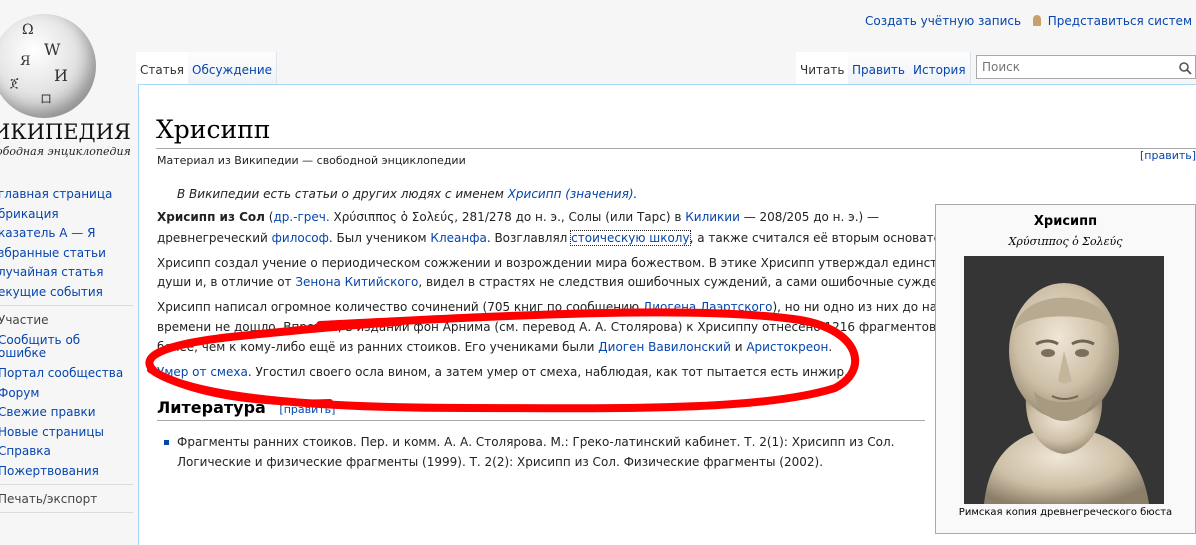 The width and height of the screenshot is (1196, 545). What do you see at coordinates (1120, 21) in the screenshot?
I see `login-link: Представиться систем` at bounding box center [1120, 21].